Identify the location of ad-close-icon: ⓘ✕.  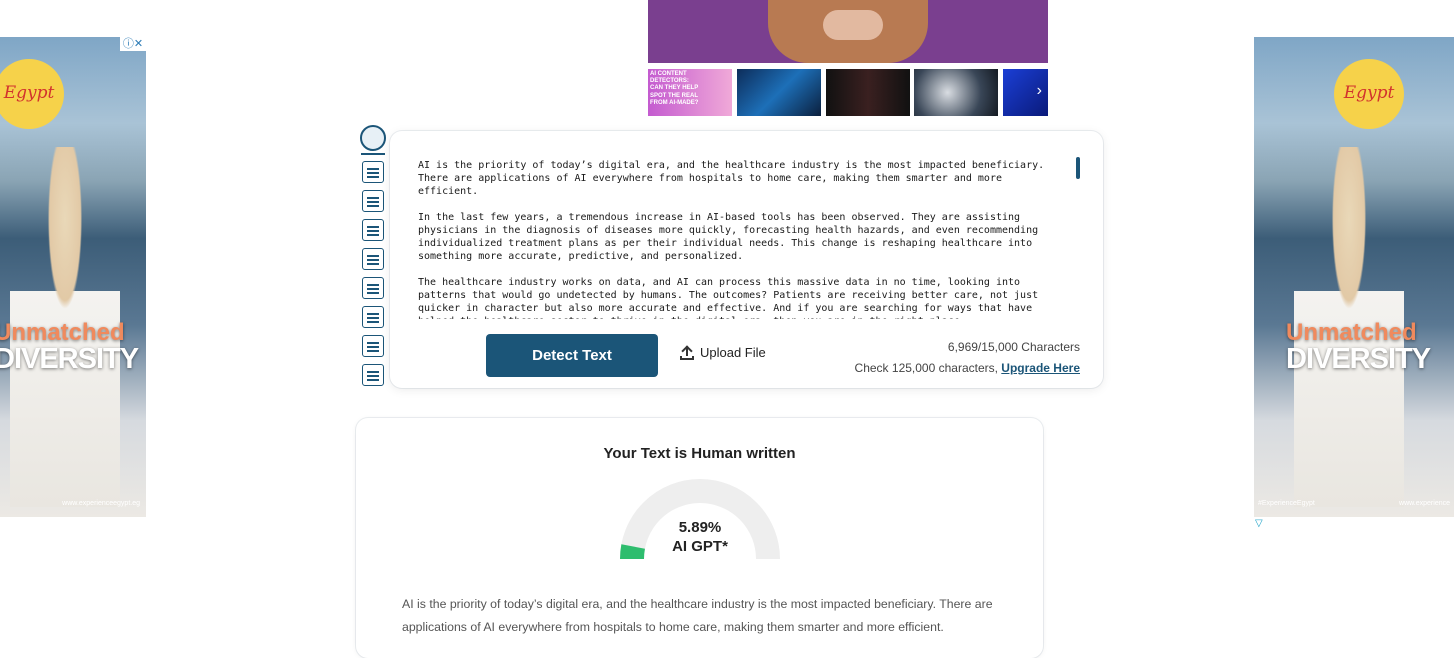
(133, 44).